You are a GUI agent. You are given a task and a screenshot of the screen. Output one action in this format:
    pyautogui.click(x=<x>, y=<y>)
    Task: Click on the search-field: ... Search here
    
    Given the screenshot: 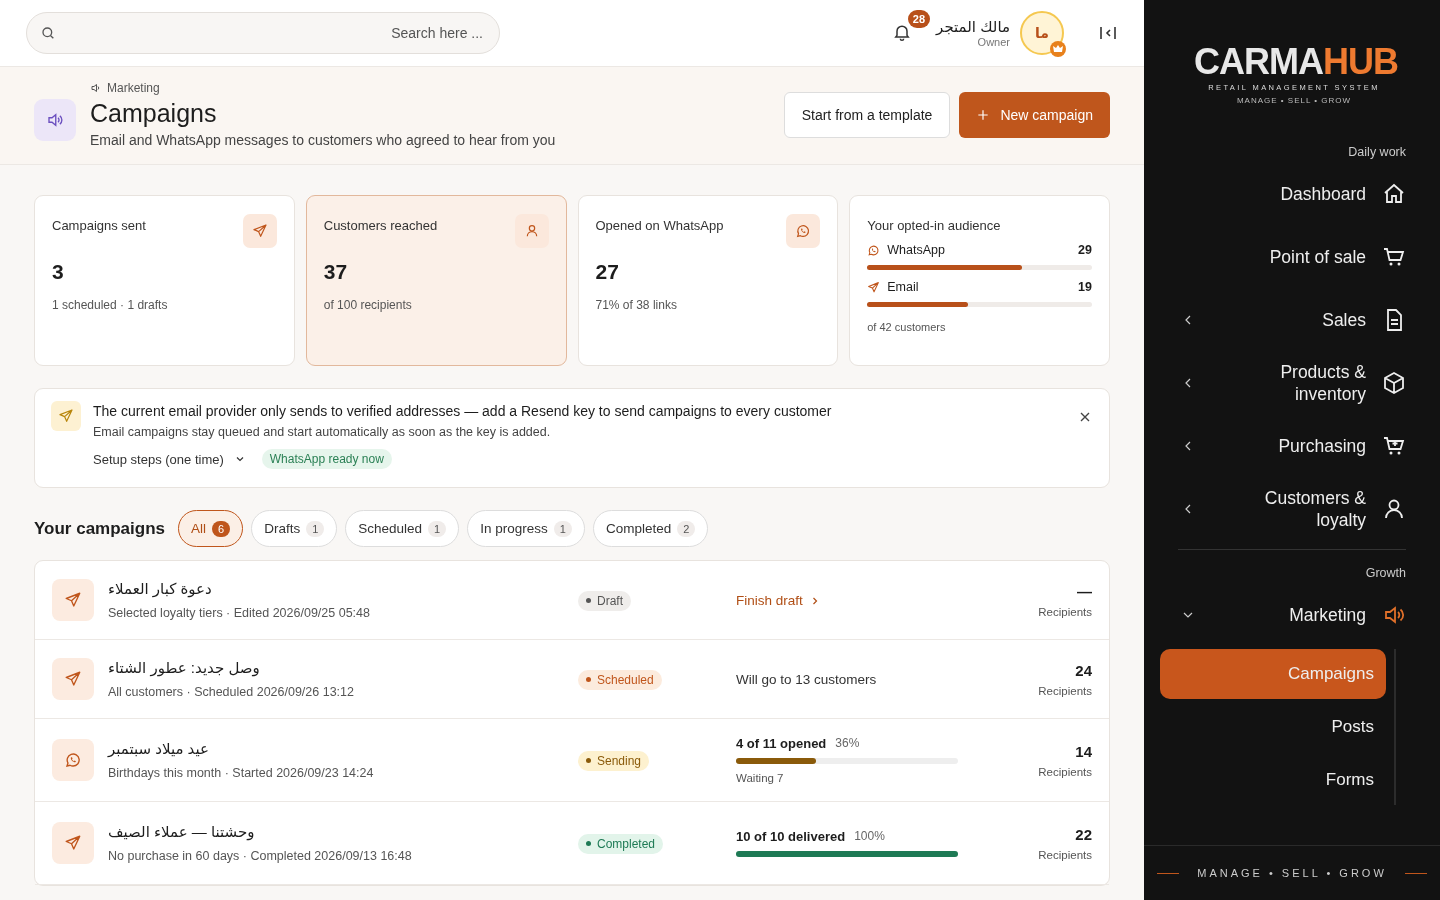 What is the action you would take?
    pyautogui.click(x=263, y=33)
    